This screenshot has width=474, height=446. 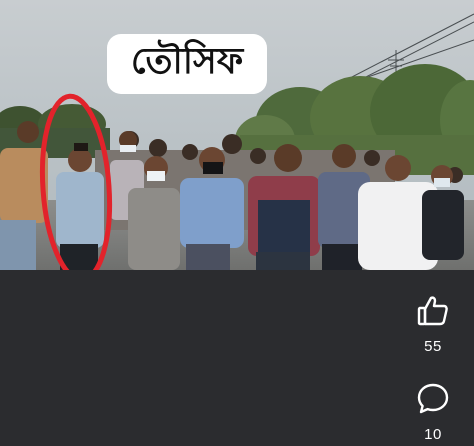 What do you see at coordinates (433, 346) in the screenshot?
I see `like-count: 55` at bounding box center [433, 346].